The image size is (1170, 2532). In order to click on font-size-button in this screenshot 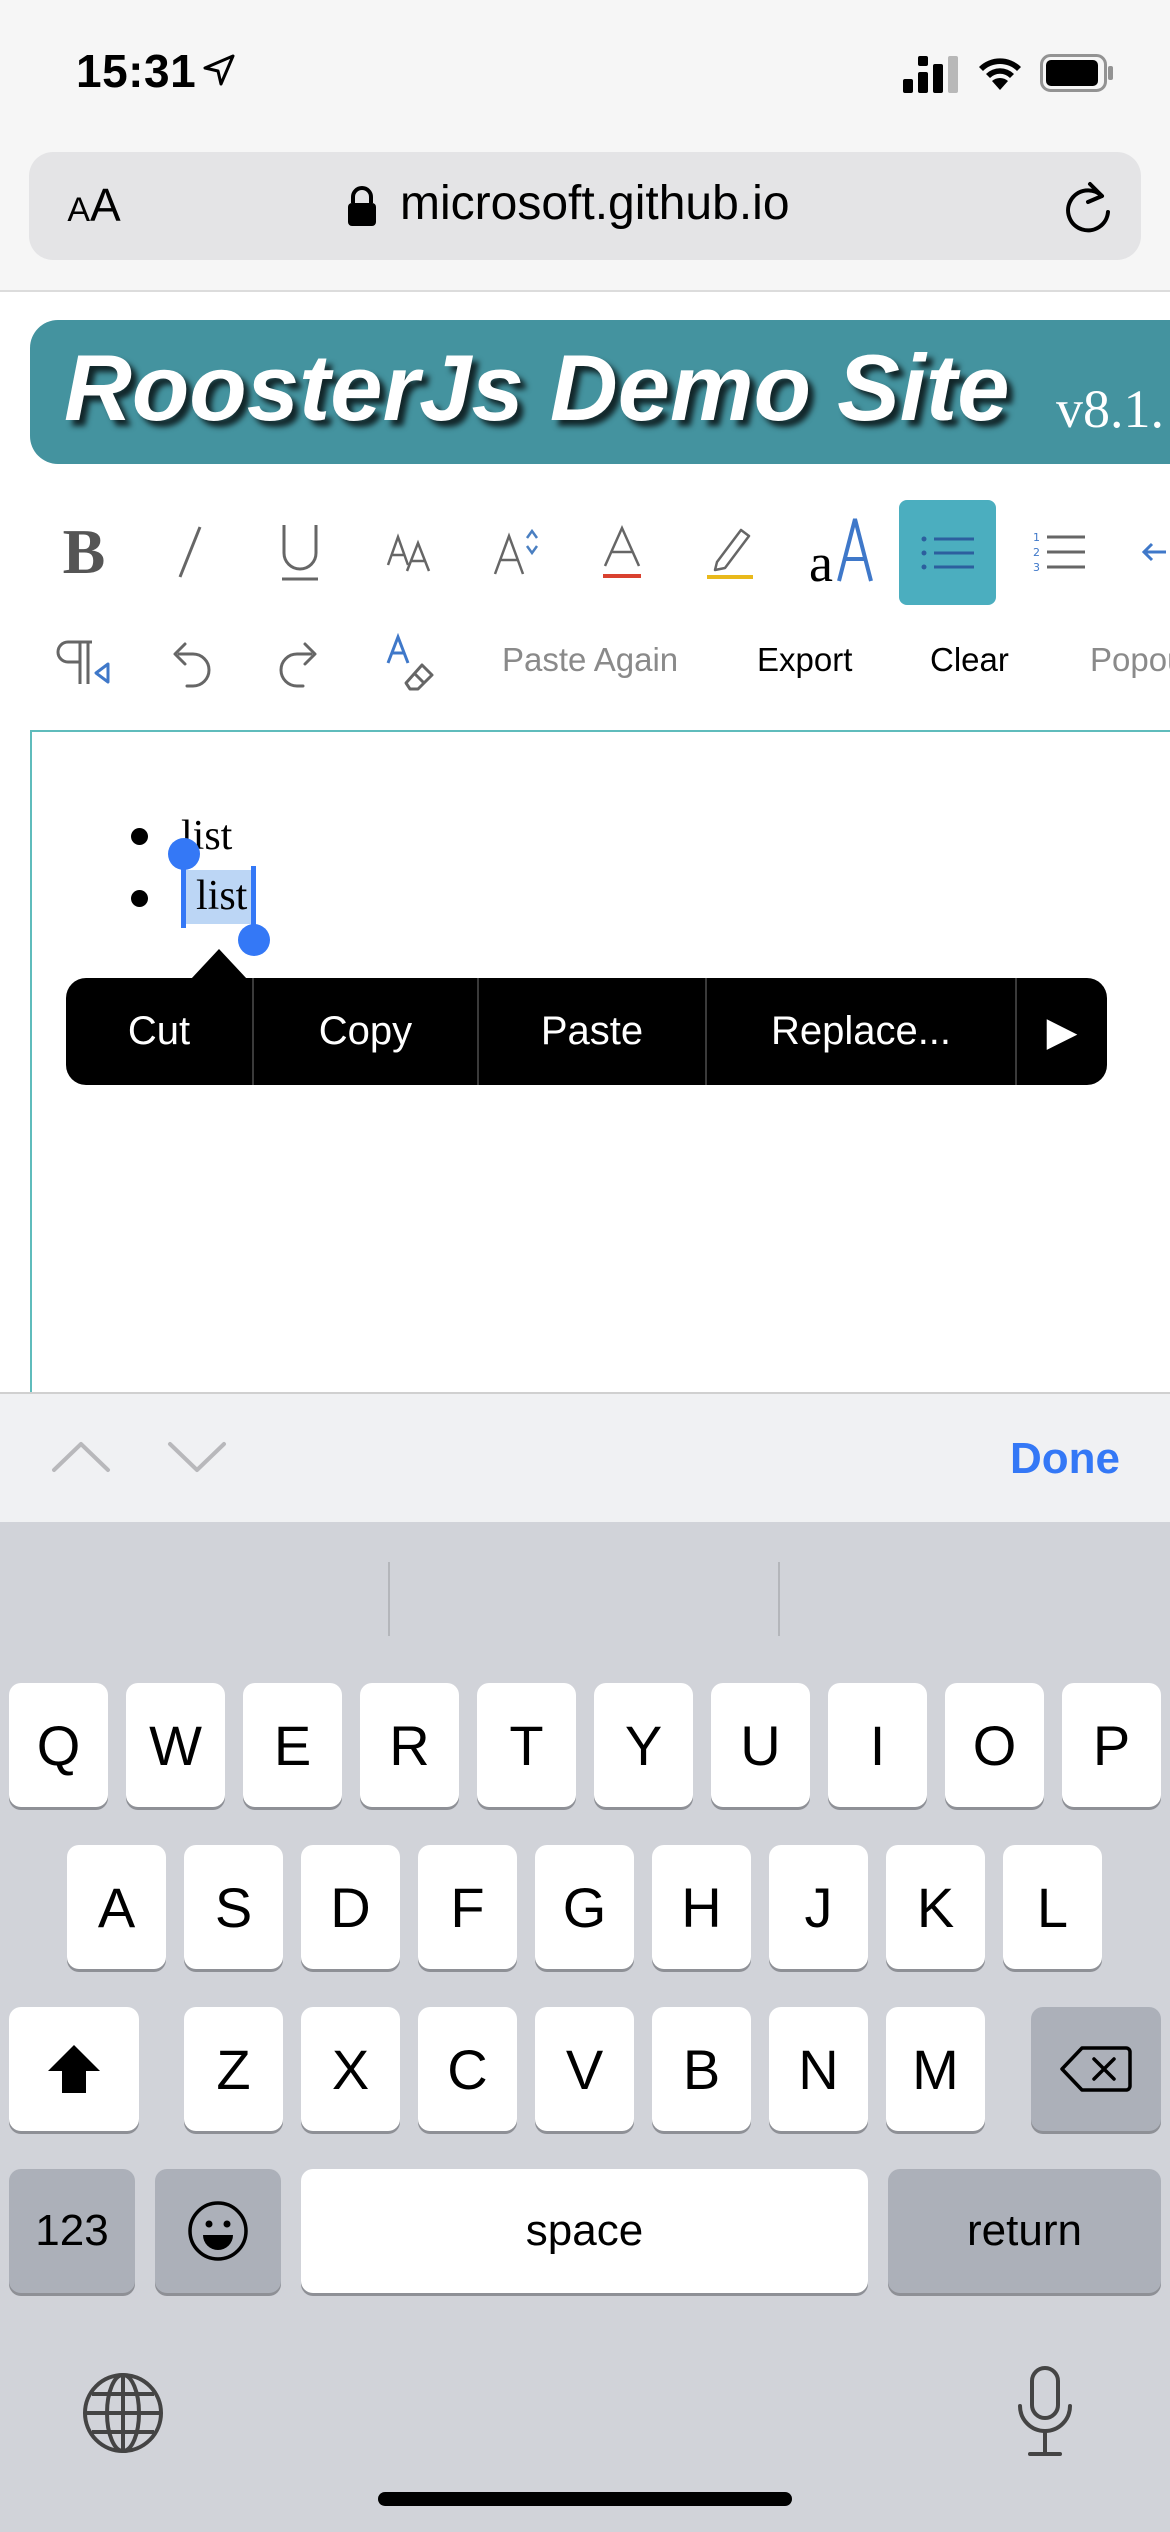, I will do `click(516, 552)`.